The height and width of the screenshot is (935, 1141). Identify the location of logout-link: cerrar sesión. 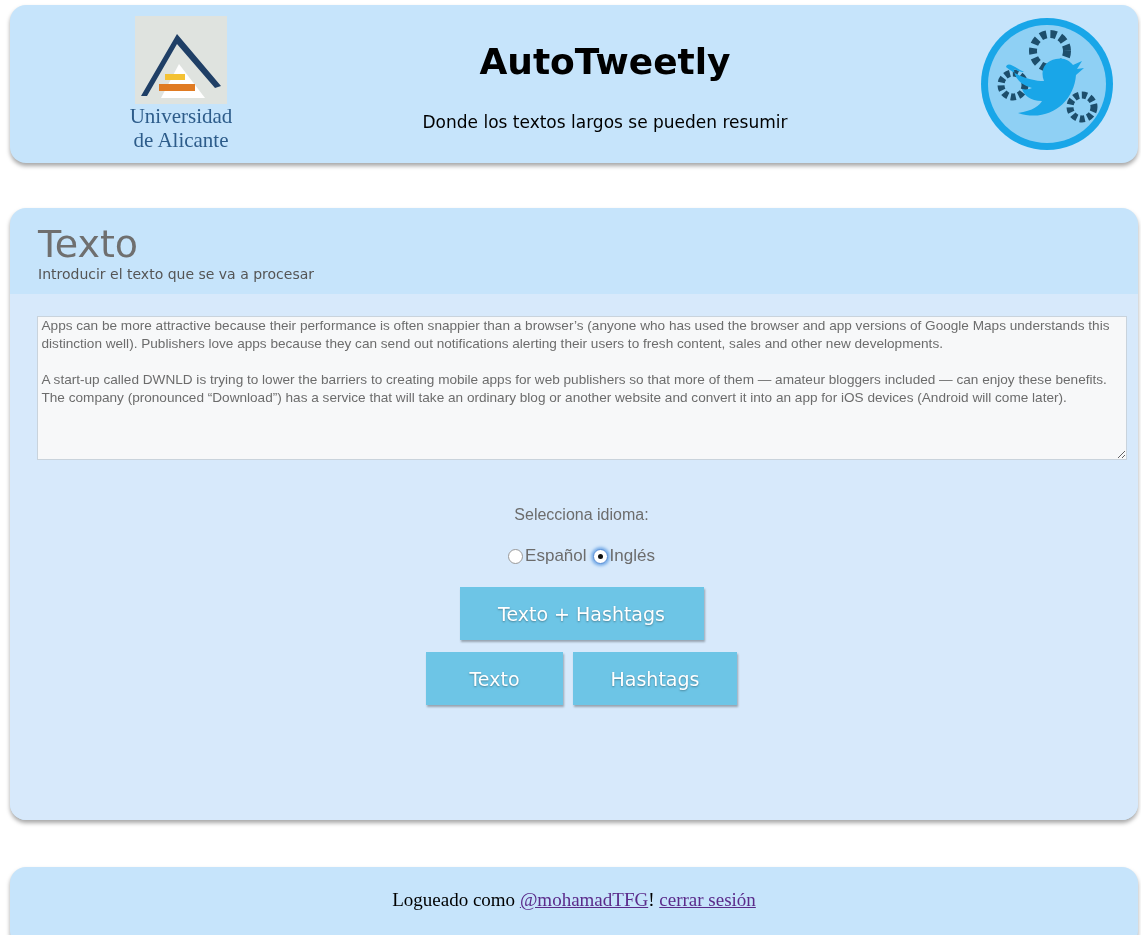
(707, 899).